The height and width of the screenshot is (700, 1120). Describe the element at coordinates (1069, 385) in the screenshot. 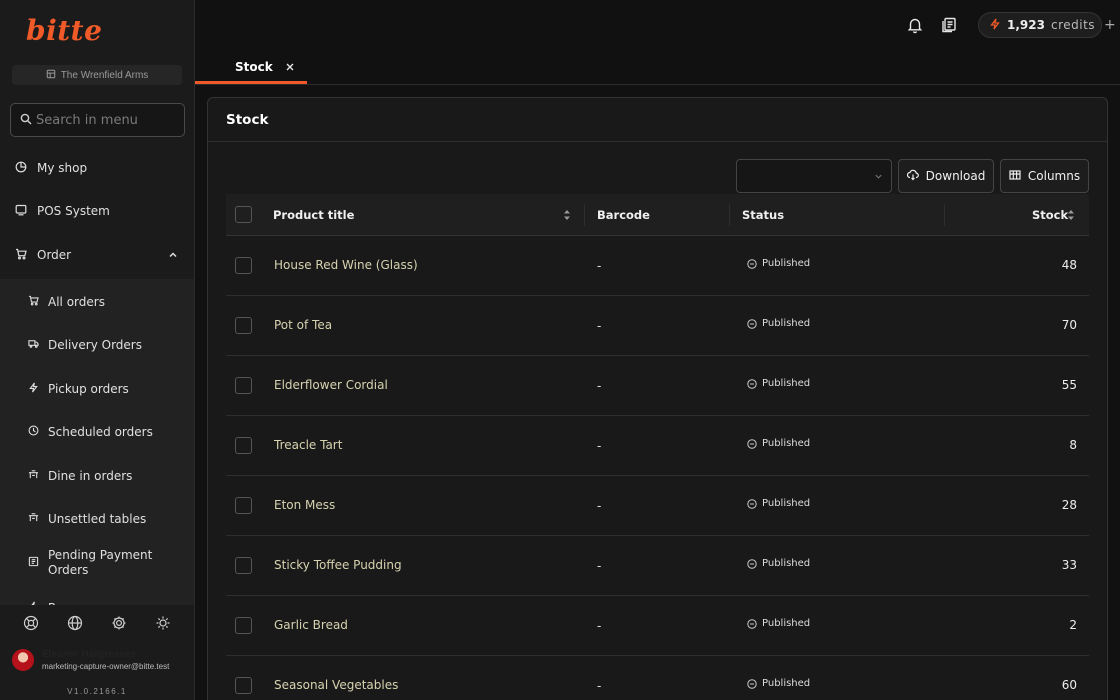

I see `stock-cell: 55` at that location.